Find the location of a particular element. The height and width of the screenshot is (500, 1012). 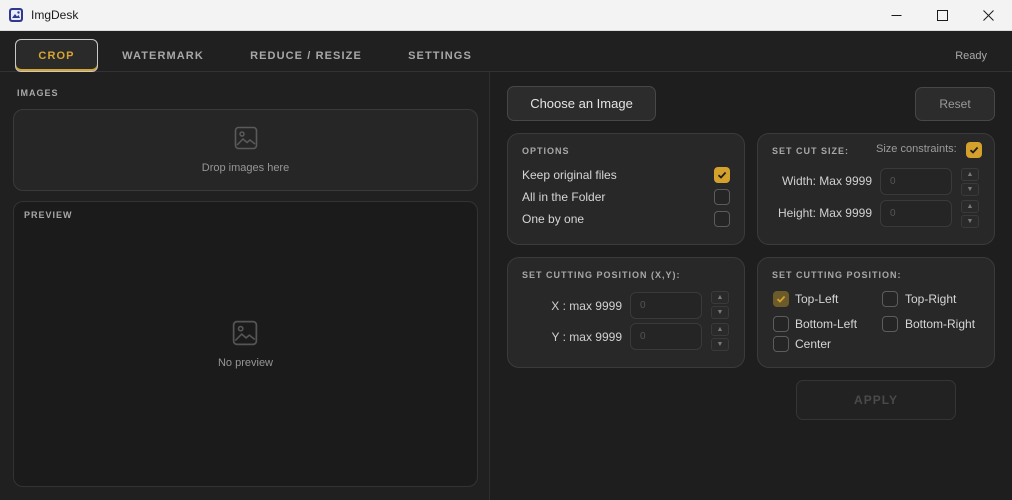

x-increment-button: ▲ is located at coordinates (720, 297).